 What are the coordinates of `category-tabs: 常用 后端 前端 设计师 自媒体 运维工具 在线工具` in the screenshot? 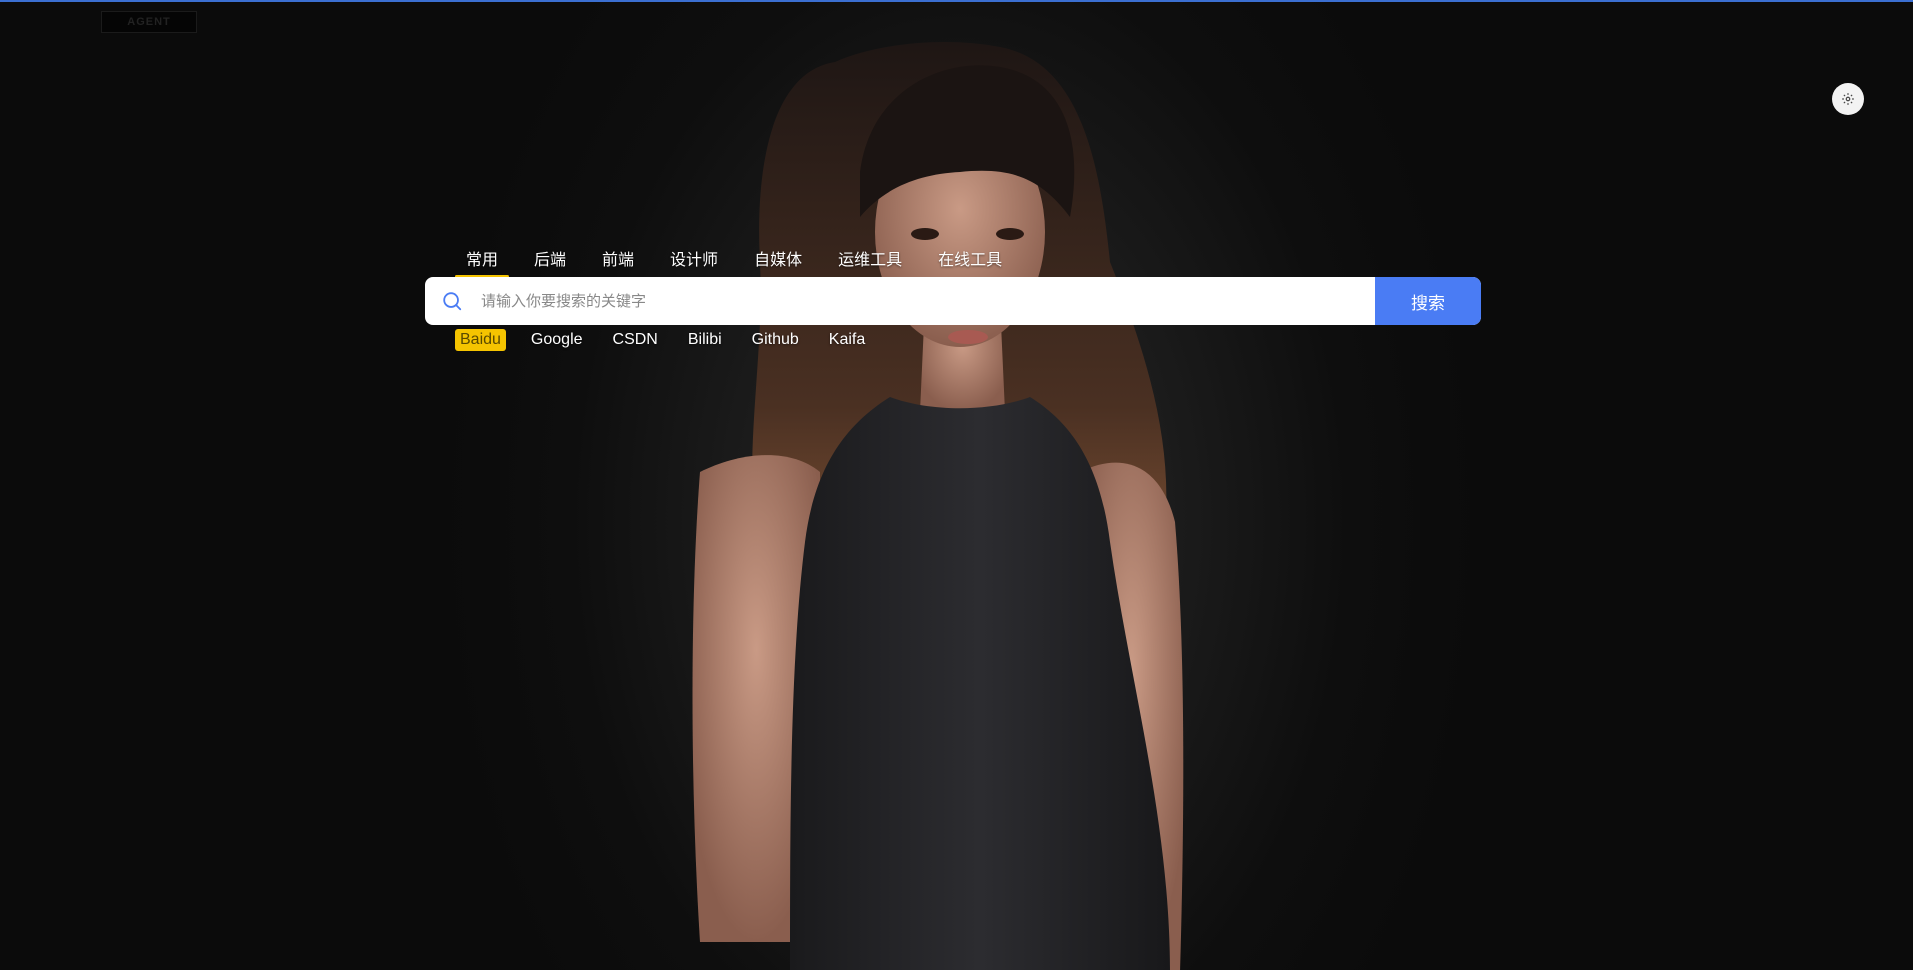 It's located at (741, 260).